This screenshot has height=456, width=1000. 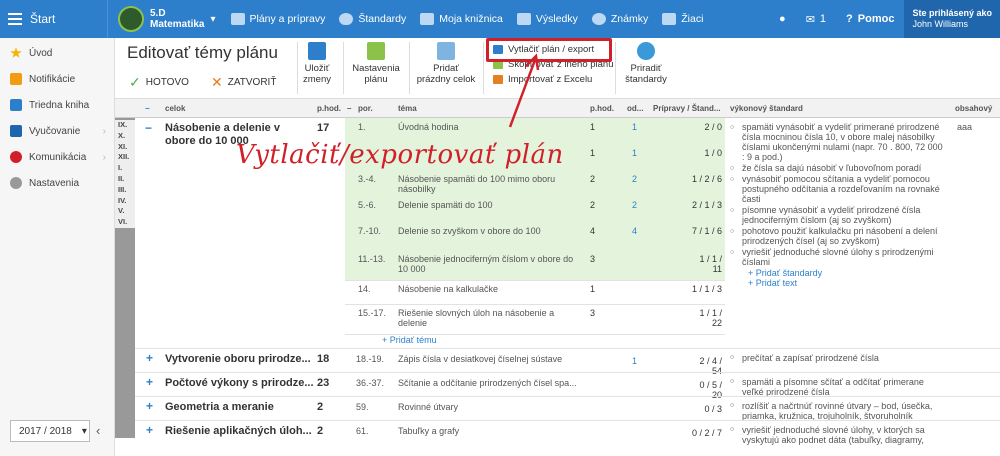 What do you see at coordinates (523, 19) in the screenshot?
I see `bar-chart-icon` at bounding box center [523, 19].